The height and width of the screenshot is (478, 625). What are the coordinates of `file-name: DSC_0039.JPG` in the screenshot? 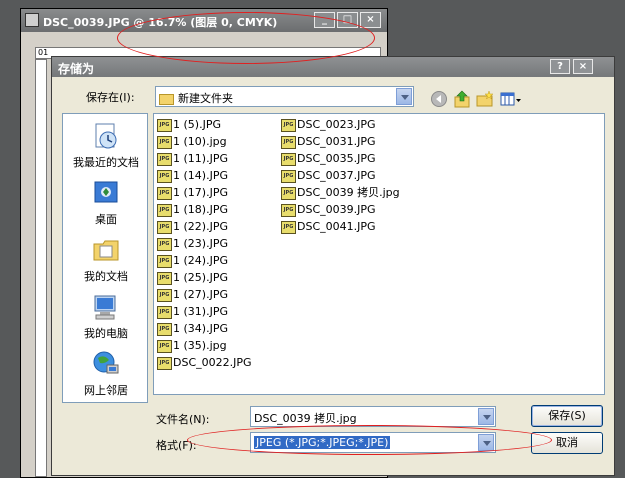 It's located at (336, 209).